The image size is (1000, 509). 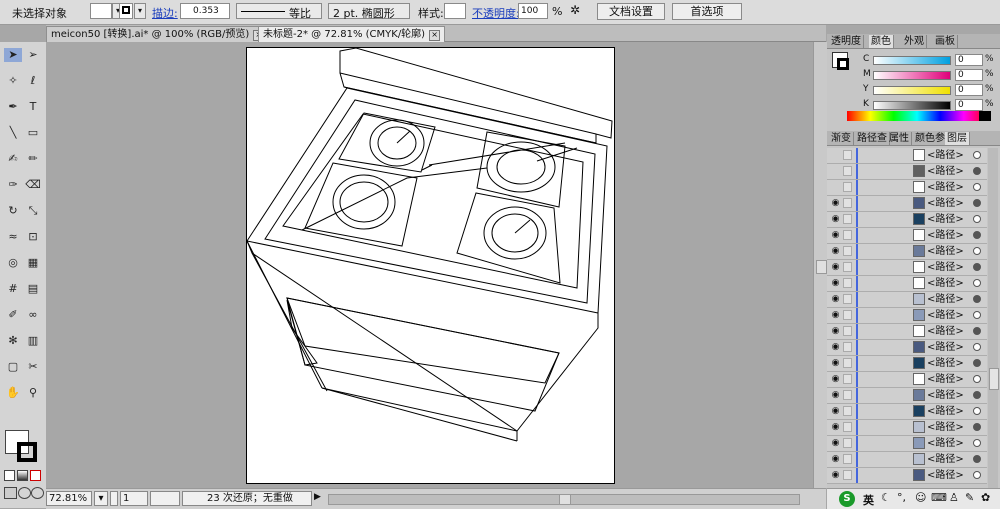 What do you see at coordinates (13, 263) in the screenshot?
I see `shape-builder-icon: ◎` at bounding box center [13, 263].